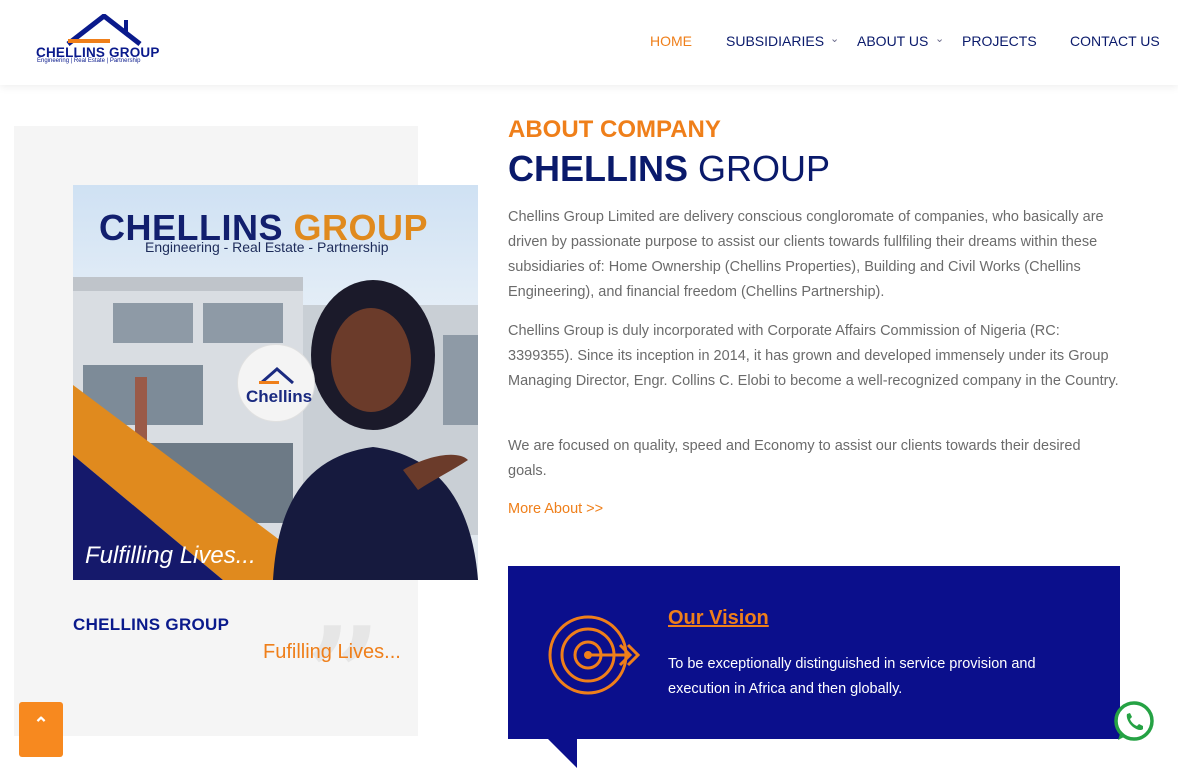  What do you see at coordinates (999, 41) in the screenshot?
I see `nav-projects: PROJECTS` at bounding box center [999, 41].